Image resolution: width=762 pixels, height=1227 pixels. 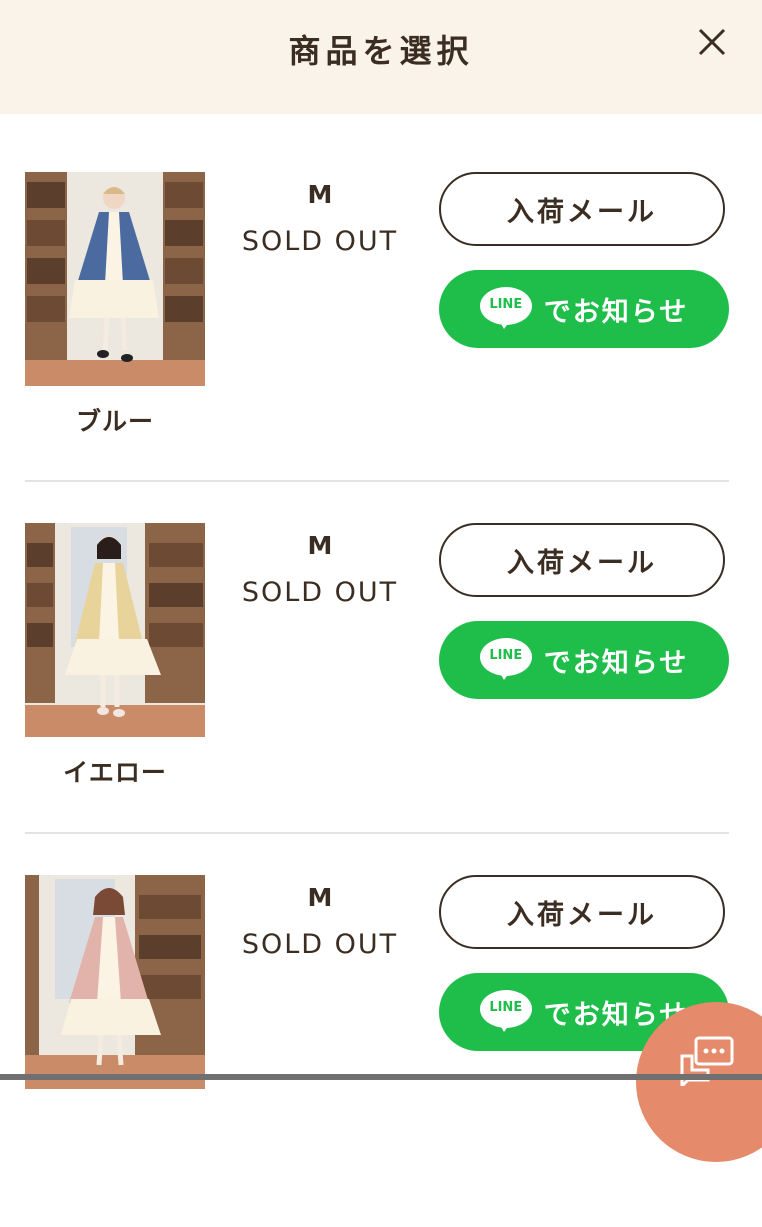 What do you see at coordinates (114, 421) in the screenshot?
I see `color-name: ブルー` at bounding box center [114, 421].